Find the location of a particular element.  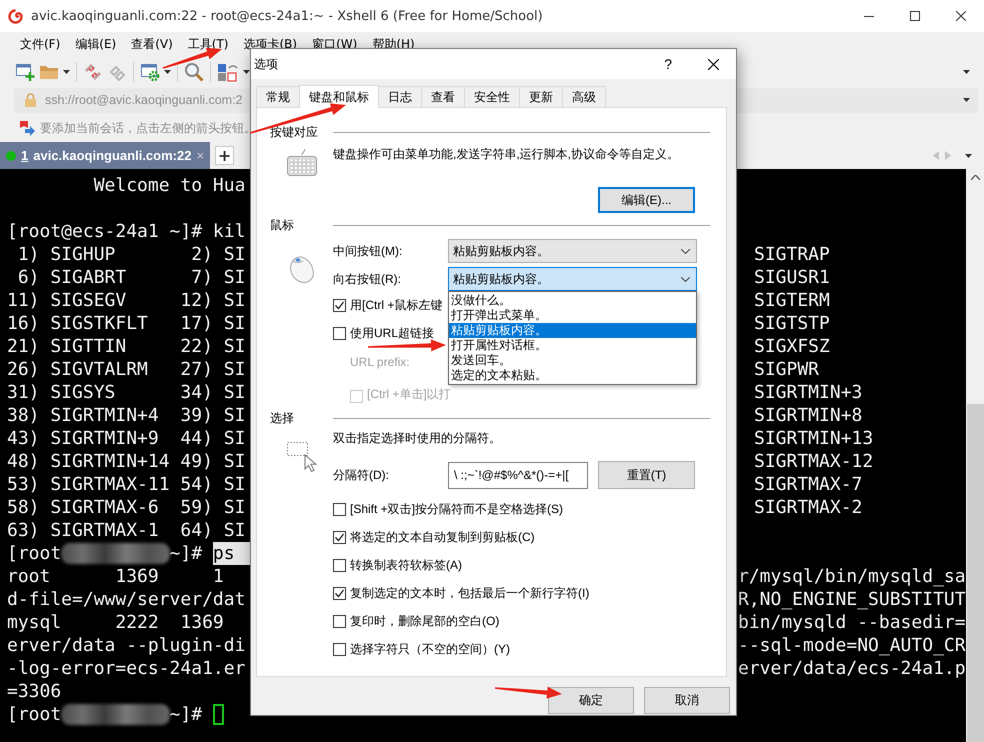

terminal-text: SIGRTMIN+13 is located at coordinates (814, 438).